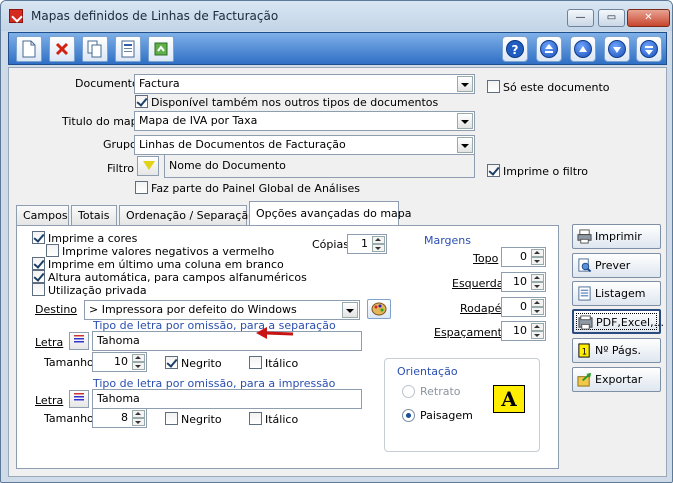 The image size is (673, 483). I want to click on filter-button, so click(148, 166).